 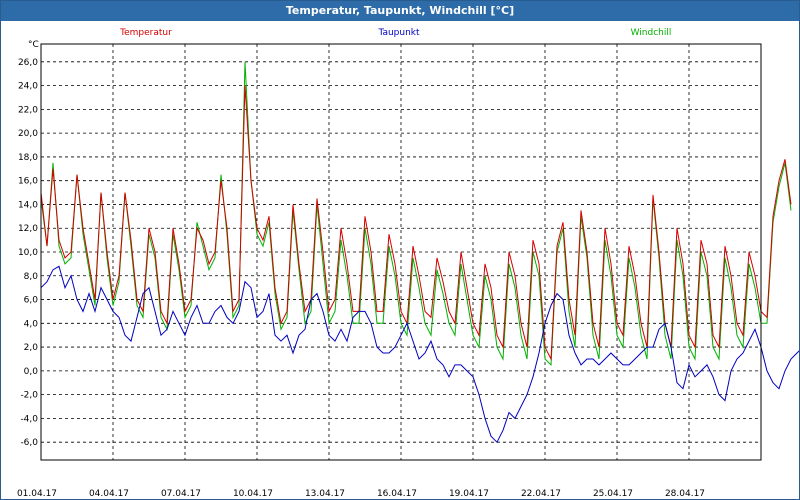 What do you see at coordinates (31, 301) in the screenshot?
I see `y-tick-label: 6,0` at bounding box center [31, 301].